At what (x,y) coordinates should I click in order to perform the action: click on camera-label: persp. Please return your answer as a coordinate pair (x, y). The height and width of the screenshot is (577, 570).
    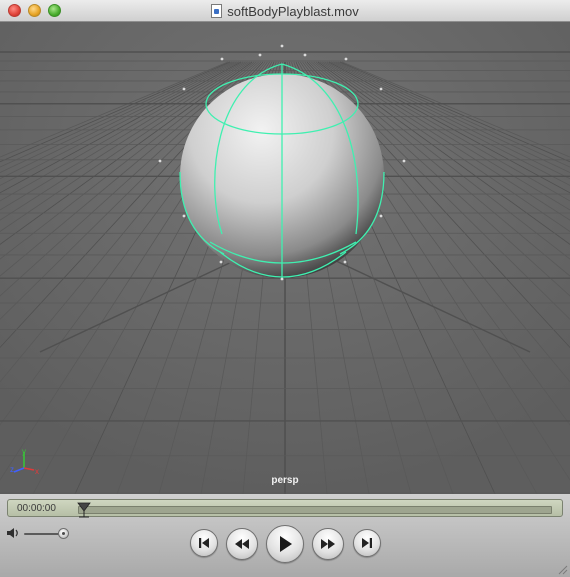
    Looking at the image, I should click on (285, 480).